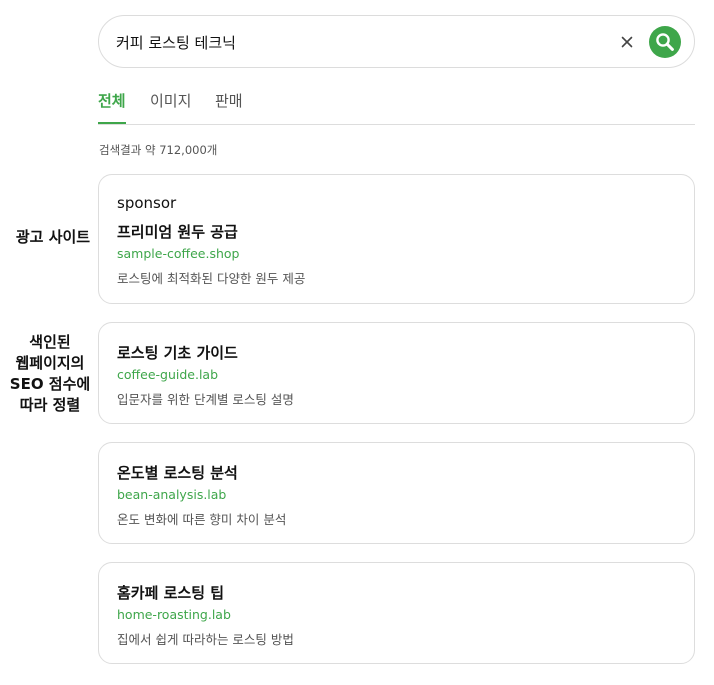 This screenshot has height=685, width=714. Describe the element at coordinates (170, 592) in the screenshot. I see `result-title: 홈카페 로스팅 팁` at that location.